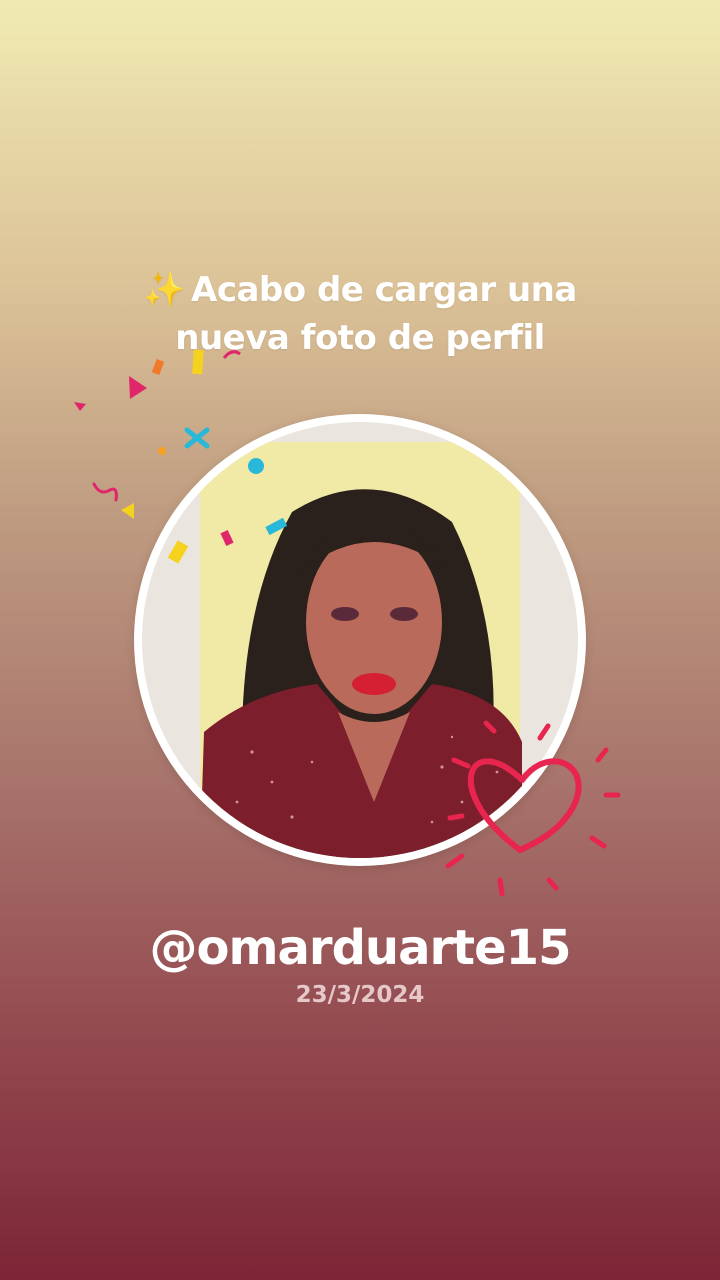 The height and width of the screenshot is (1280, 720). Describe the element at coordinates (360, 995) in the screenshot. I see `upload-date: 23/3/2024` at that location.